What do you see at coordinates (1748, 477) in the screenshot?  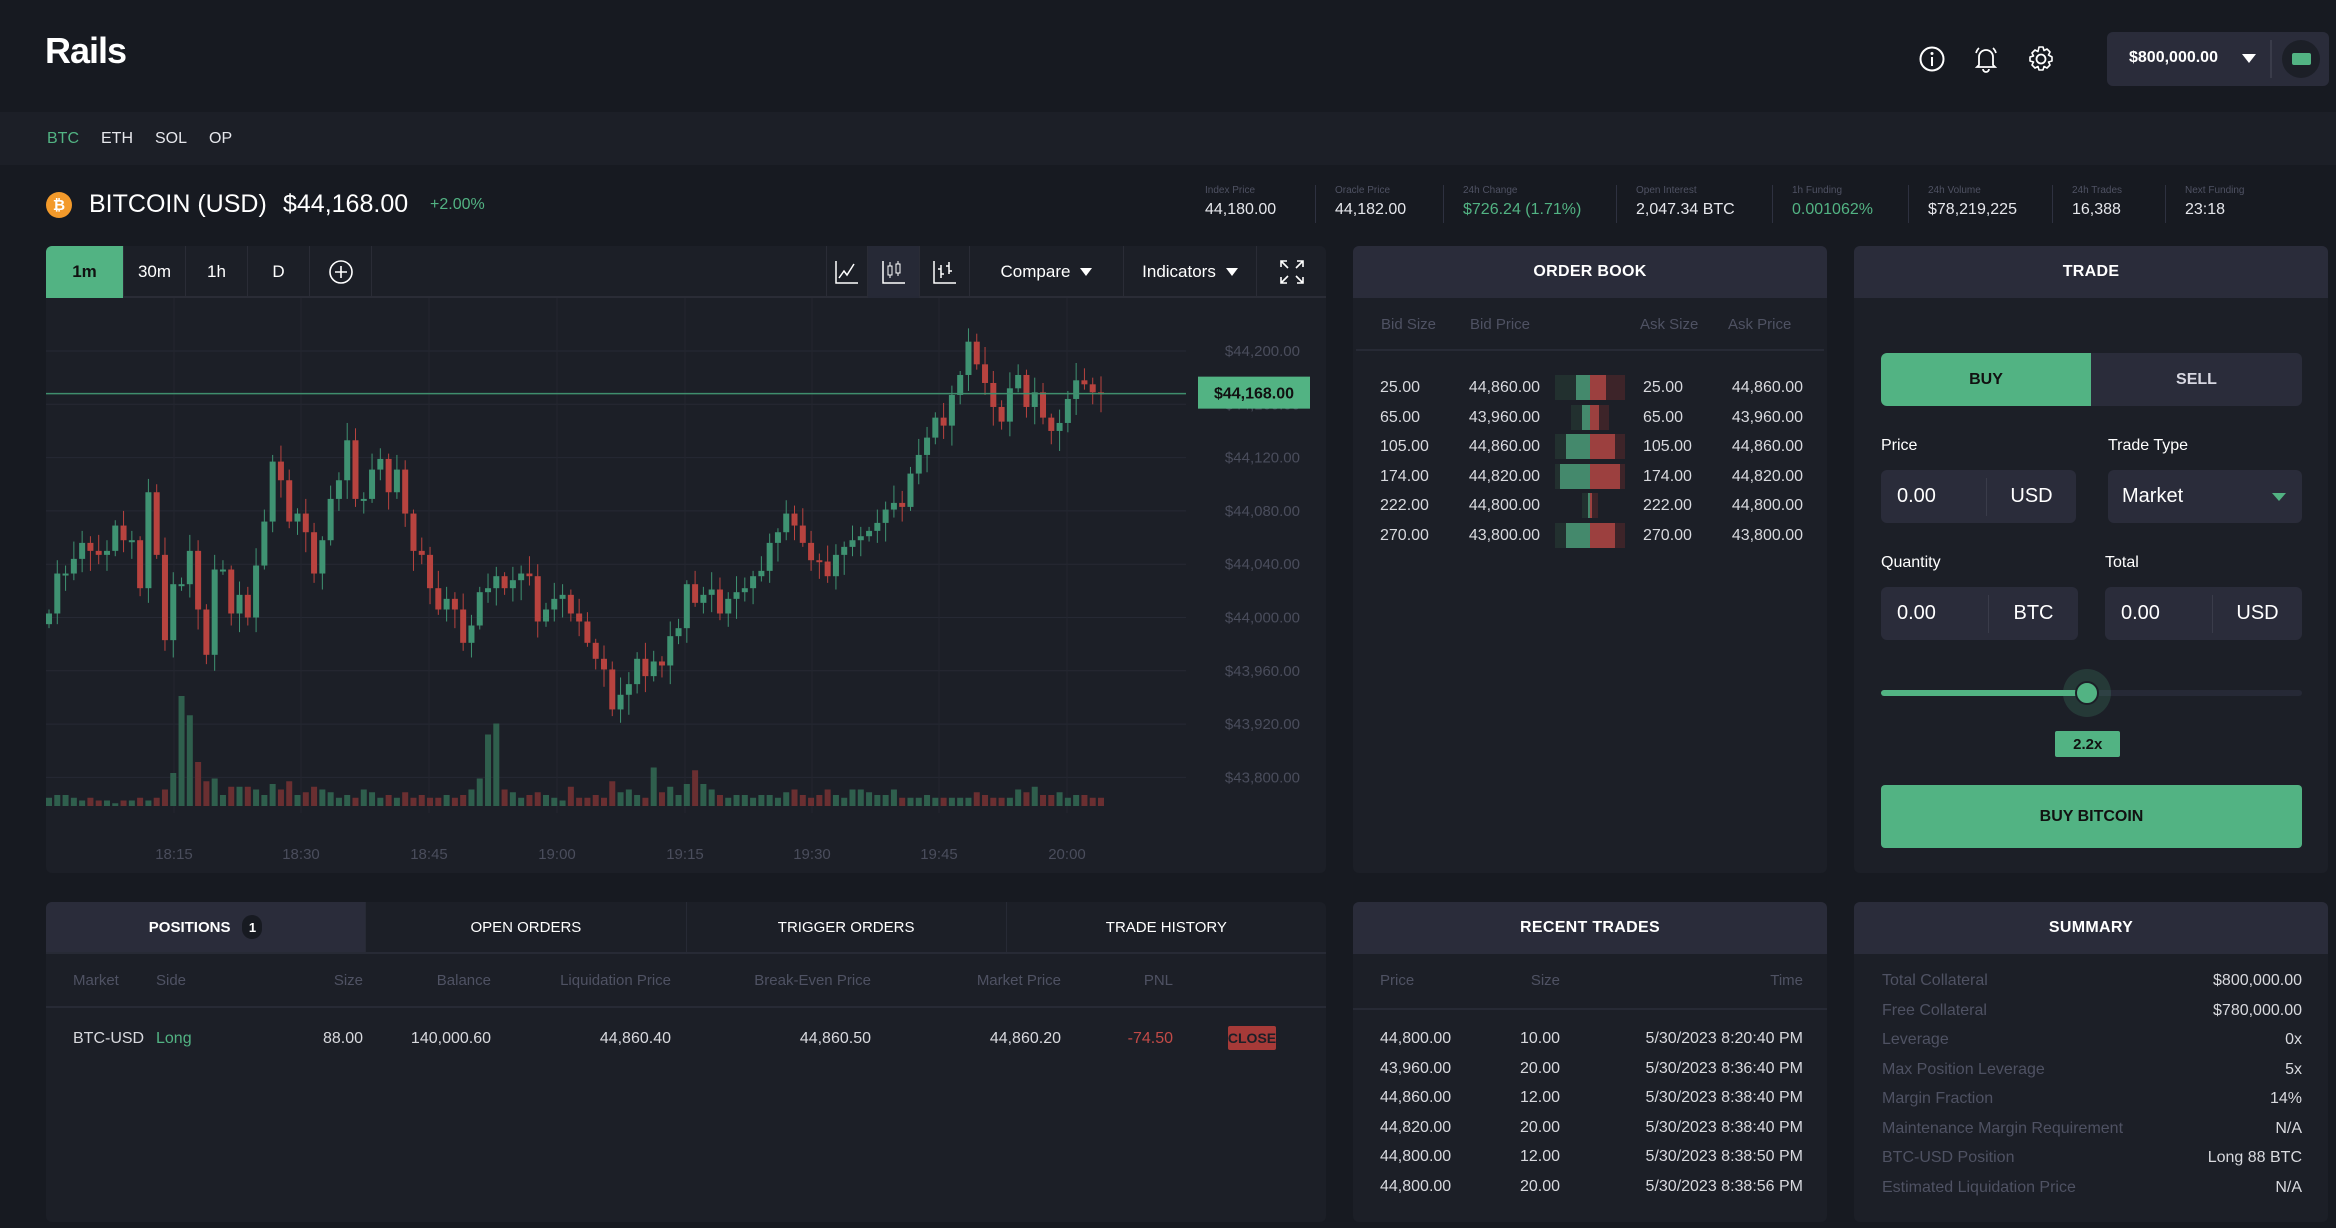 I see `ask-price: 44,820.00` at bounding box center [1748, 477].